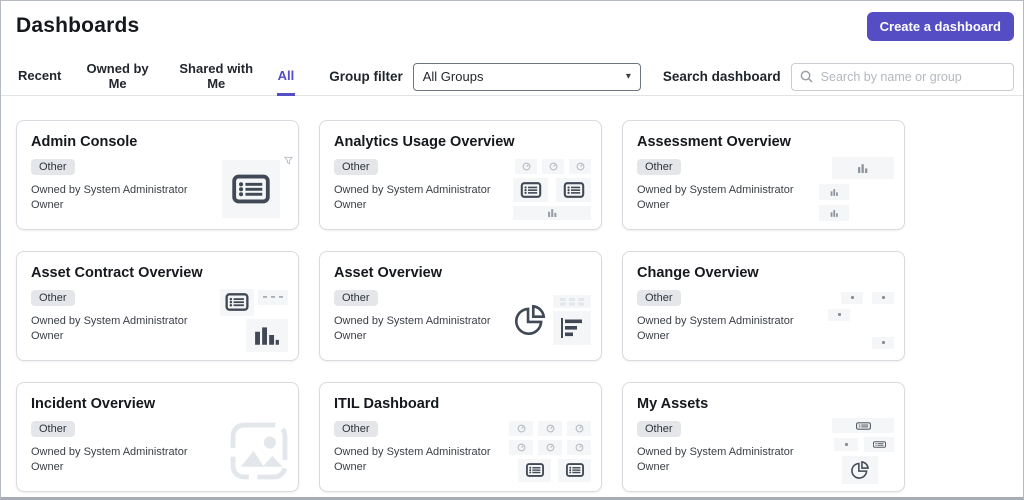  What do you see at coordinates (673, 404) in the screenshot?
I see `dashboard-card-title: My Assets` at bounding box center [673, 404].